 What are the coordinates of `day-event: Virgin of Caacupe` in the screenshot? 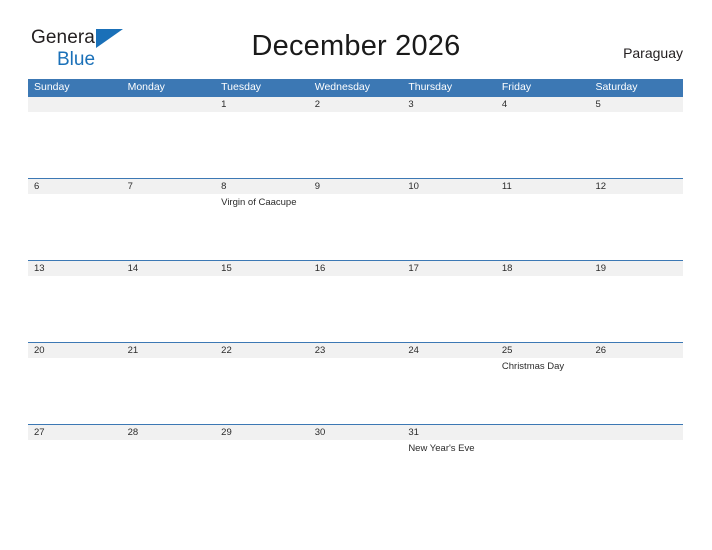 It's located at (259, 202).